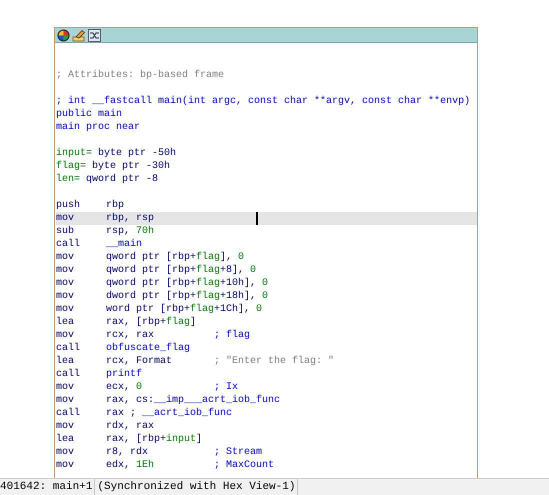 Image resolution: width=549 pixels, height=495 pixels. Describe the element at coordinates (100, 244) in the screenshot. I see `instruction-line: call __main` at that location.